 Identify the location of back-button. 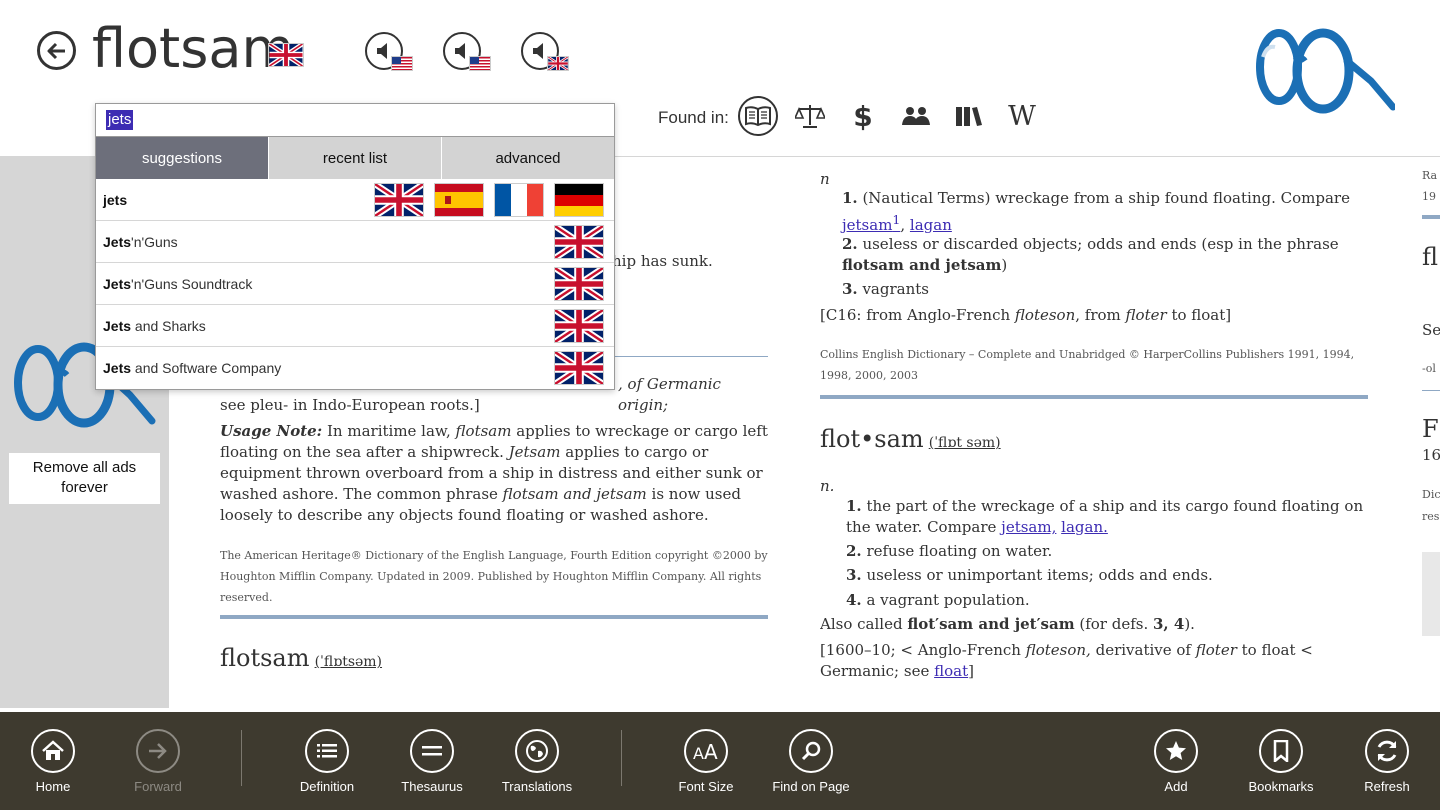
(56, 50).